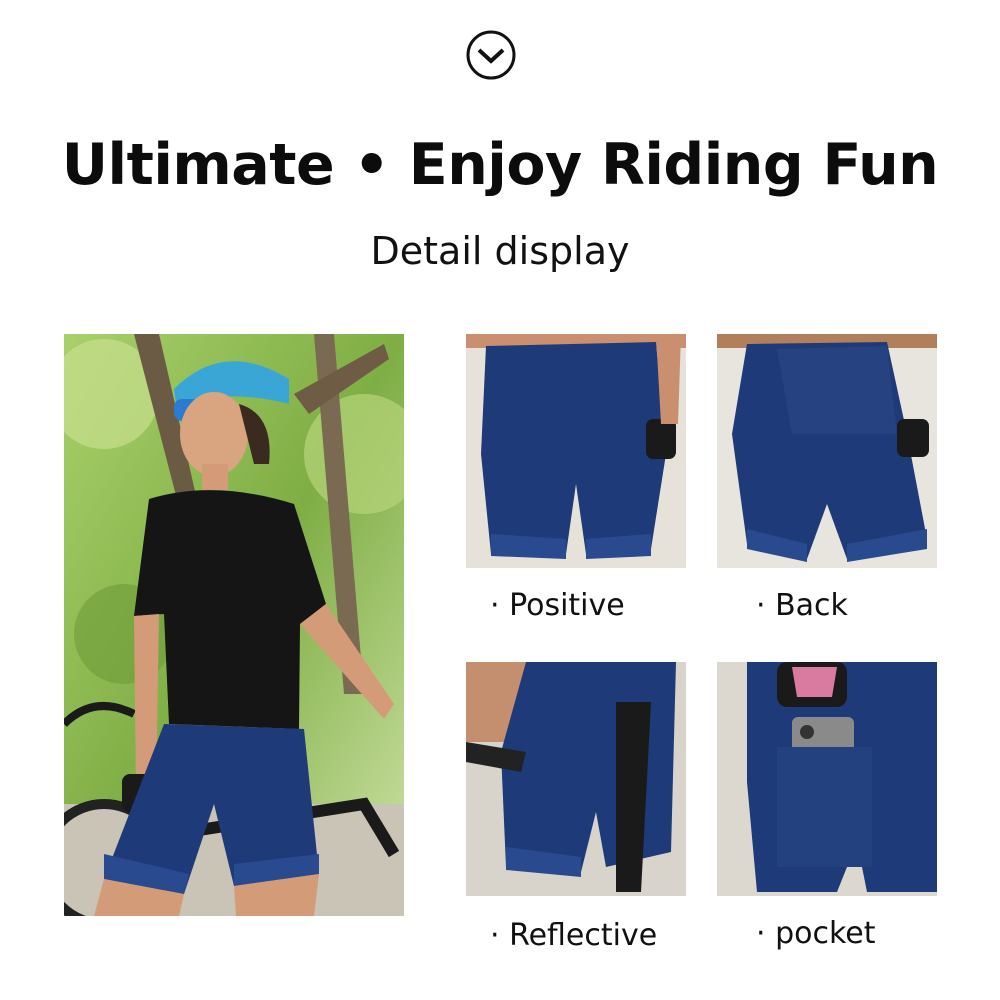 The width and height of the screenshot is (1000, 1000). What do you see at coordinates (500, 251) in the screenshot?
I see `page-subtitle: Detail display` at bounding box center [500, 251].